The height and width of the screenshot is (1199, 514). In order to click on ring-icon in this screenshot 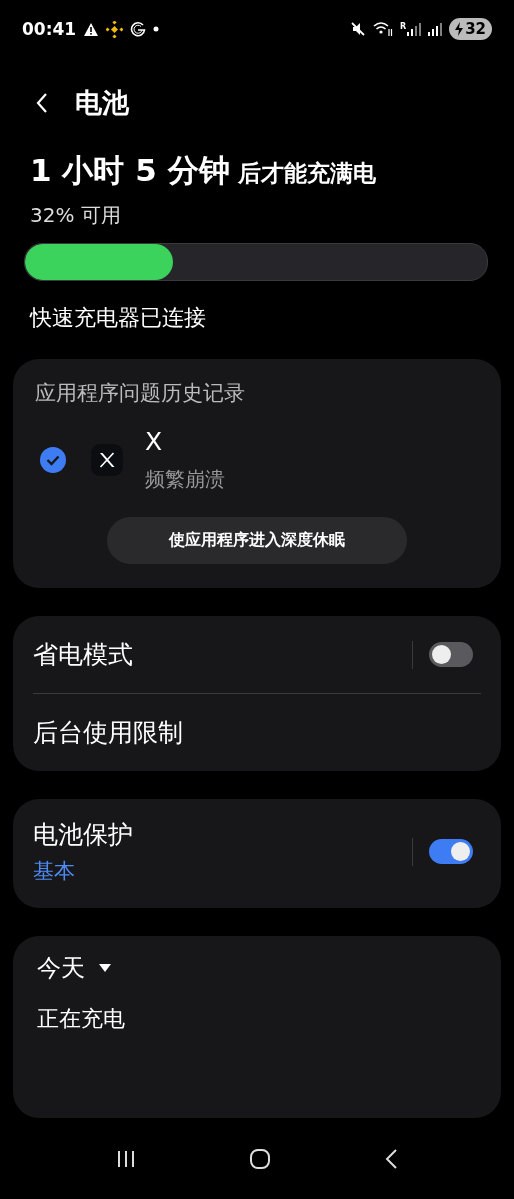, I will do `click(138, 29)`.